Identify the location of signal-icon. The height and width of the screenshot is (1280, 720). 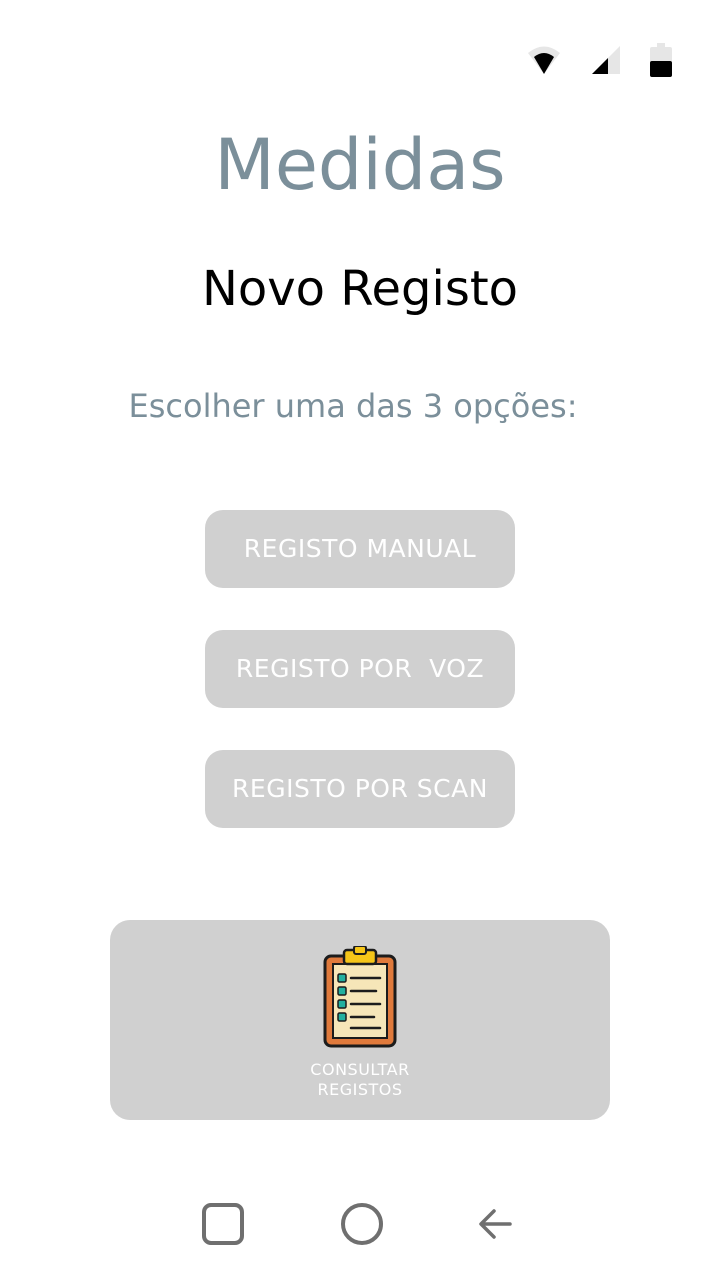
(606, 60).